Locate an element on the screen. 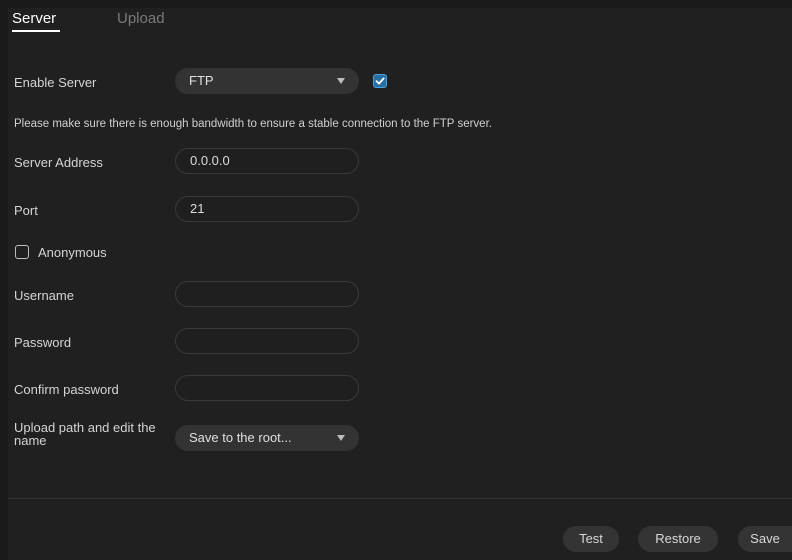  test-button: Test is located at coordinates (591, 539).